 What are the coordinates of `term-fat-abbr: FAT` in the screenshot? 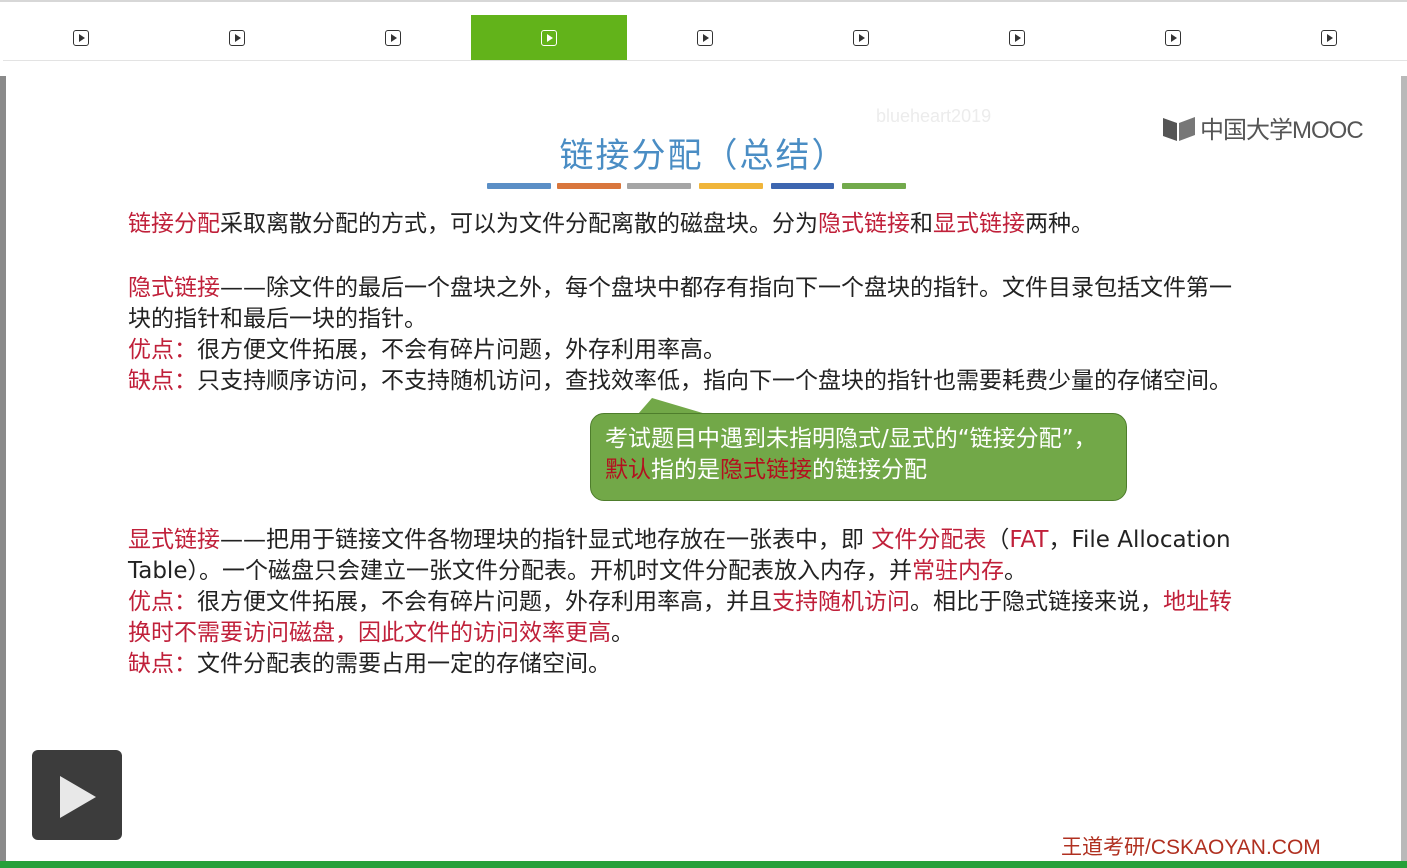 It's located at (1029, 540).